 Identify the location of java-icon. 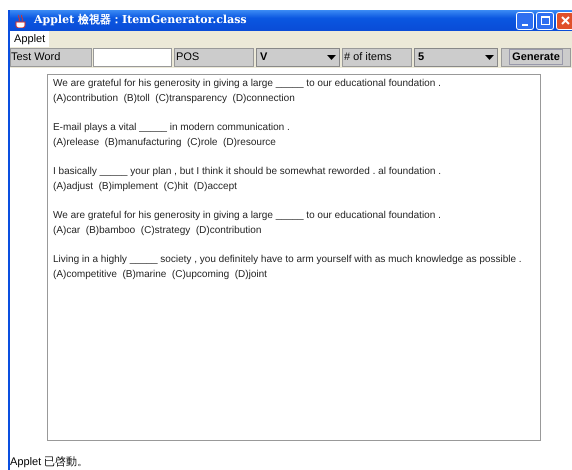
(21, 21).